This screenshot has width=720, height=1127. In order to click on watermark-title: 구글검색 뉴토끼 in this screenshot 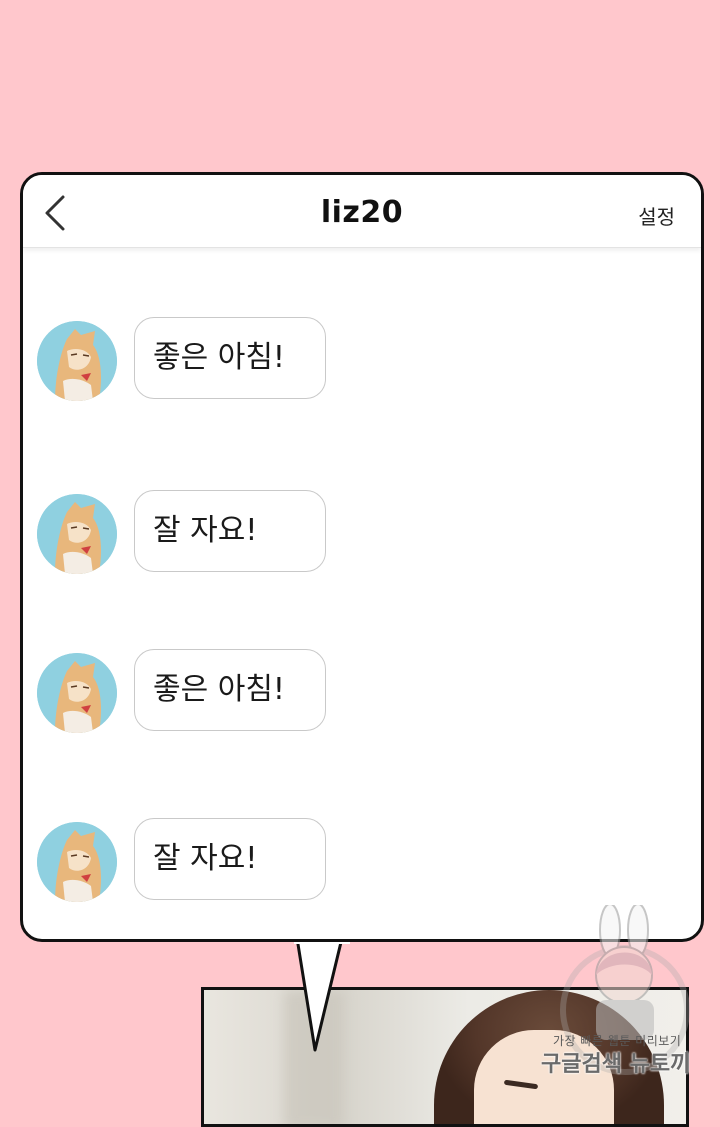, I will do `click(616, 1064)`.